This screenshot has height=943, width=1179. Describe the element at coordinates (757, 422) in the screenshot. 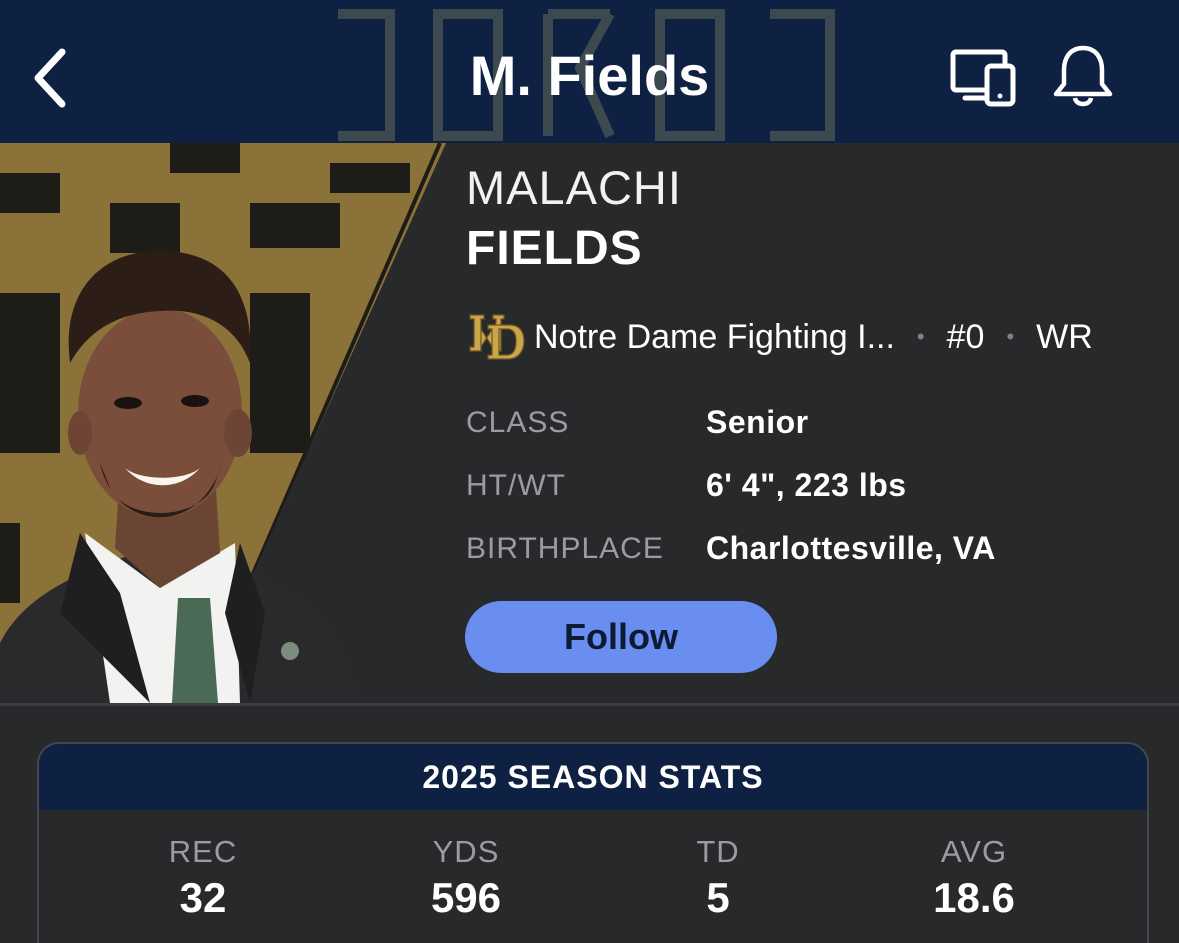

I see `info-value: Senior` at that location.